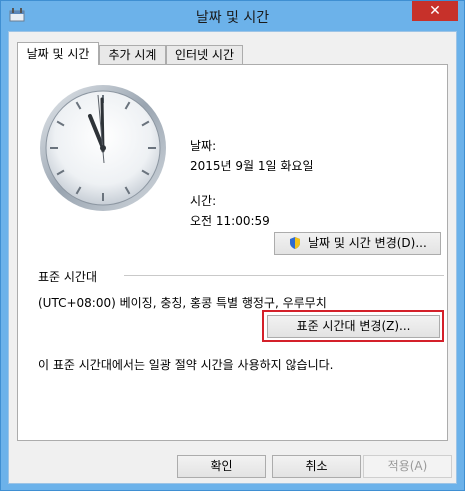 This screenshot has width=465, height=491. Describe the element at coordinates (230, 221) in the screenshot. I see `time-value: 오전 11:00:59` at that location.